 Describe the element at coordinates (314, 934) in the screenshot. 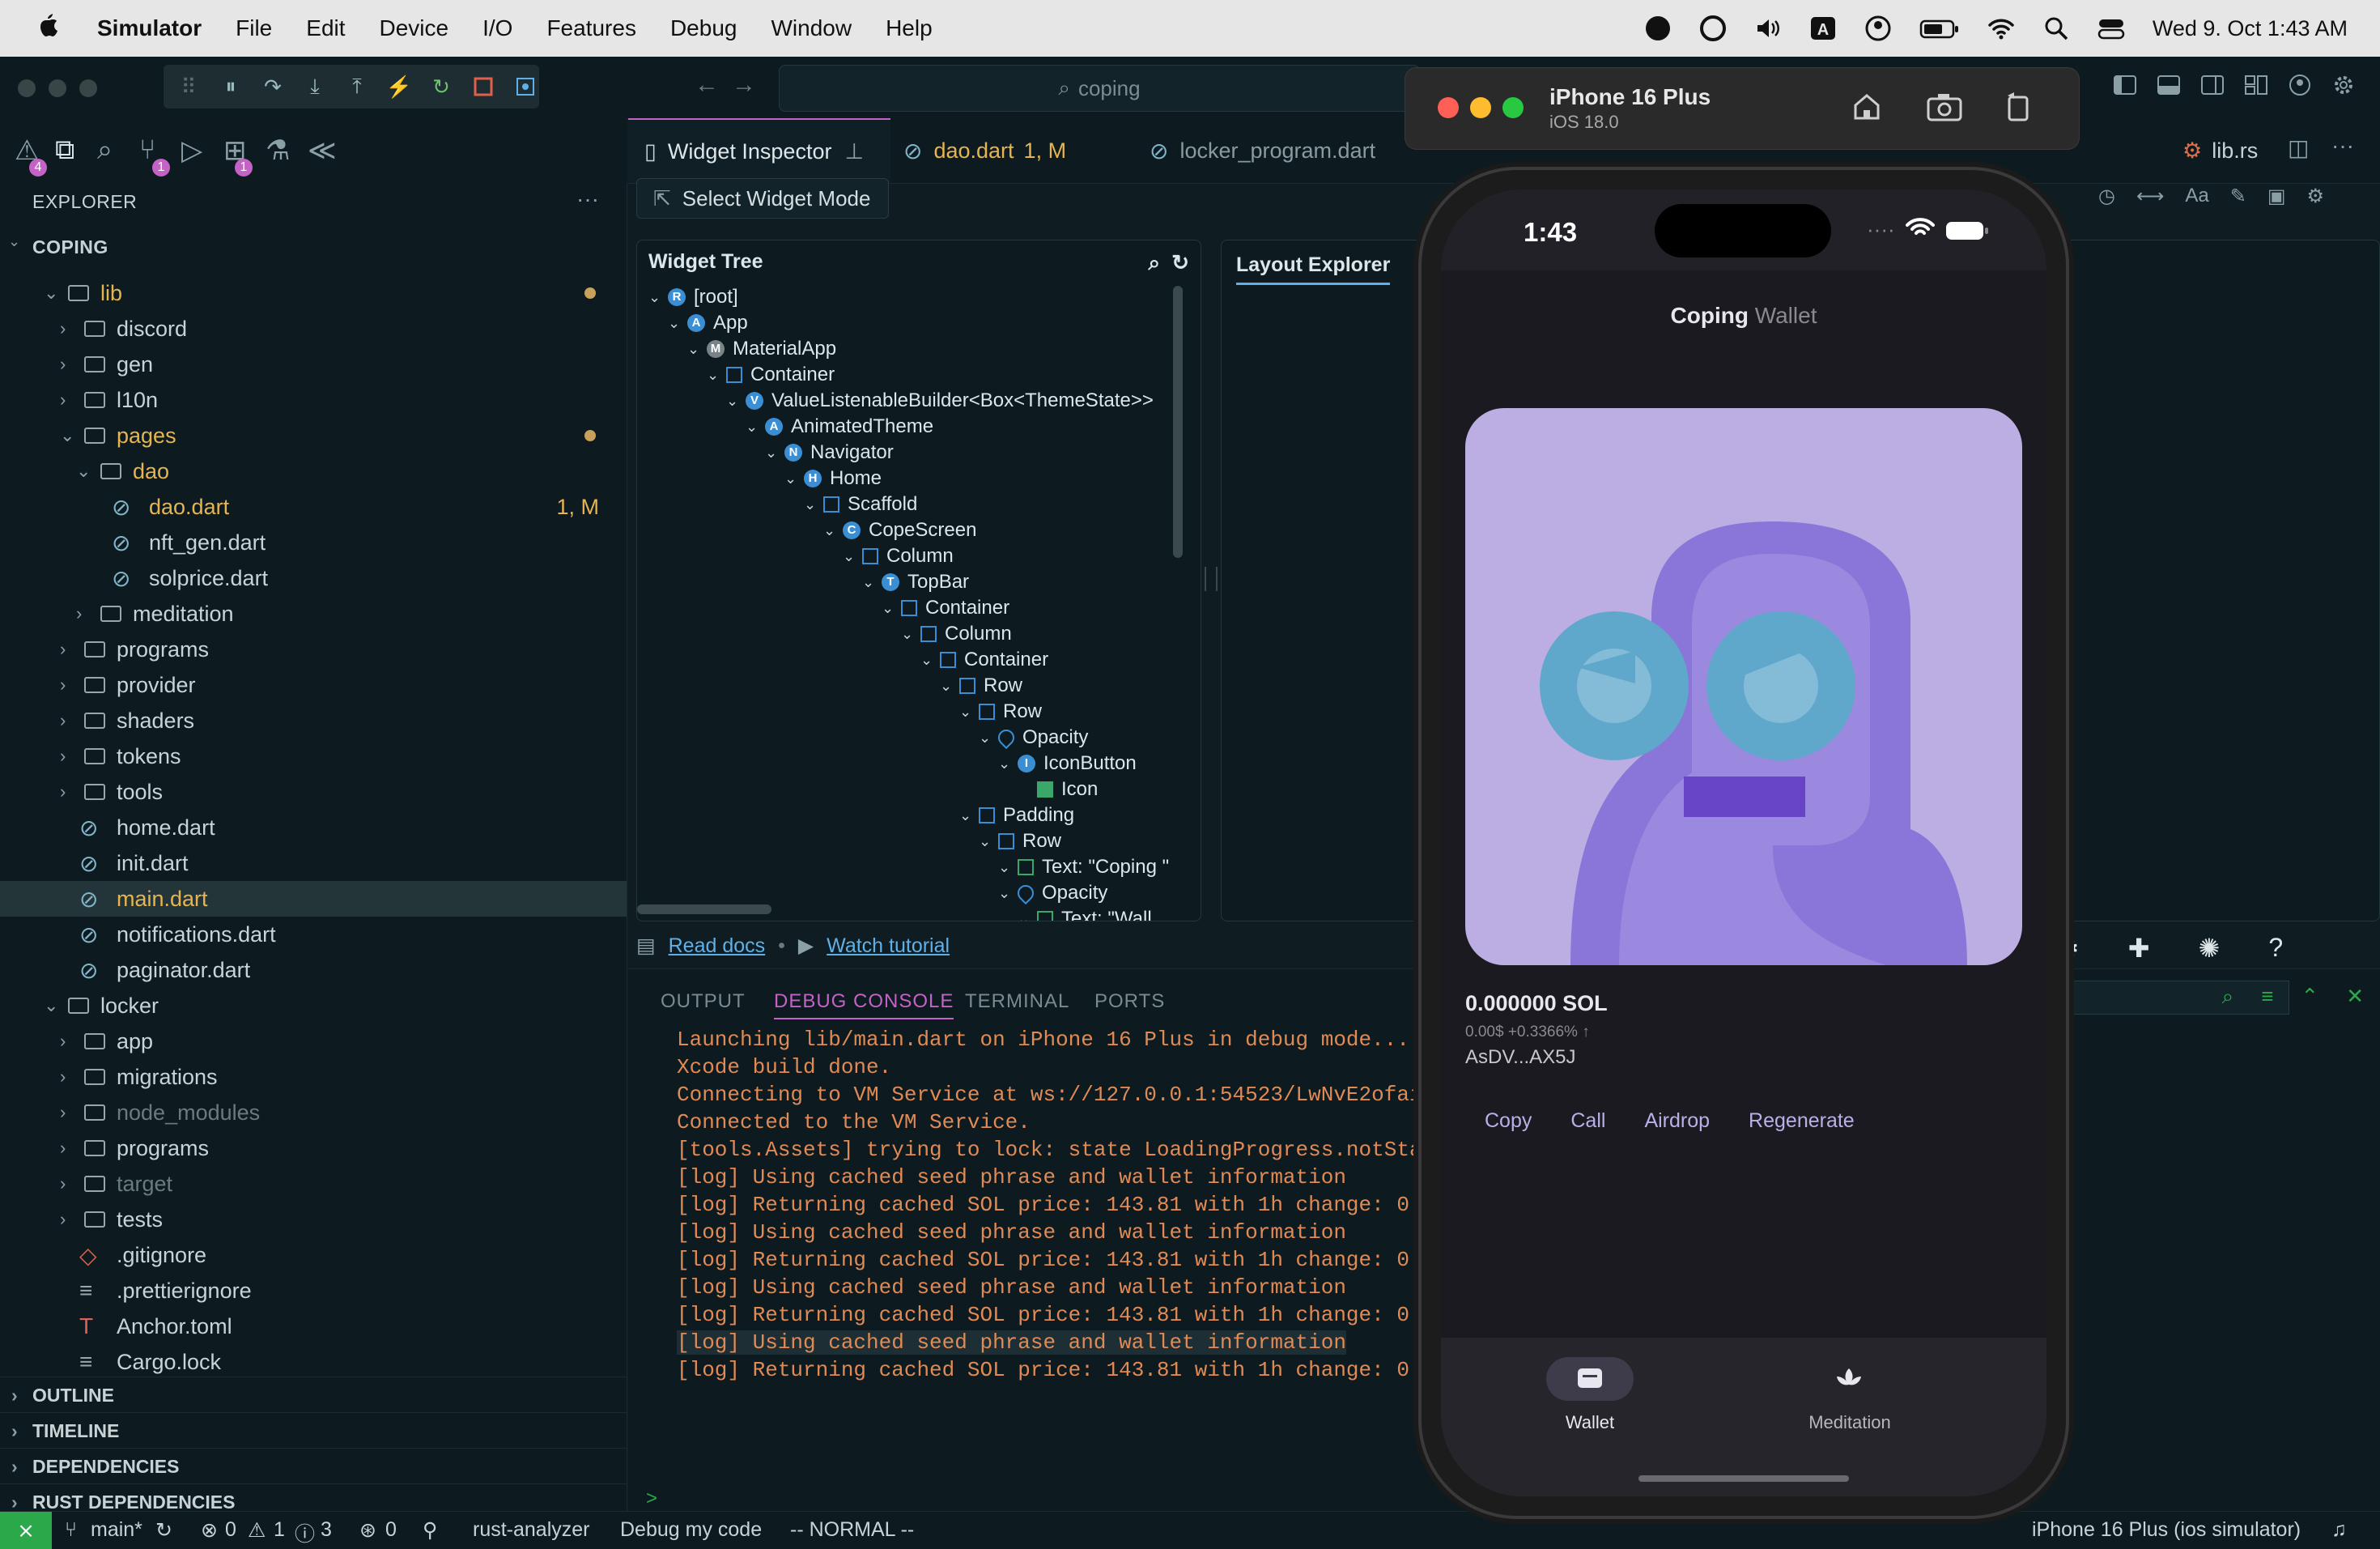

I see `tree-item: ⊘ notifications.dart` at that location.